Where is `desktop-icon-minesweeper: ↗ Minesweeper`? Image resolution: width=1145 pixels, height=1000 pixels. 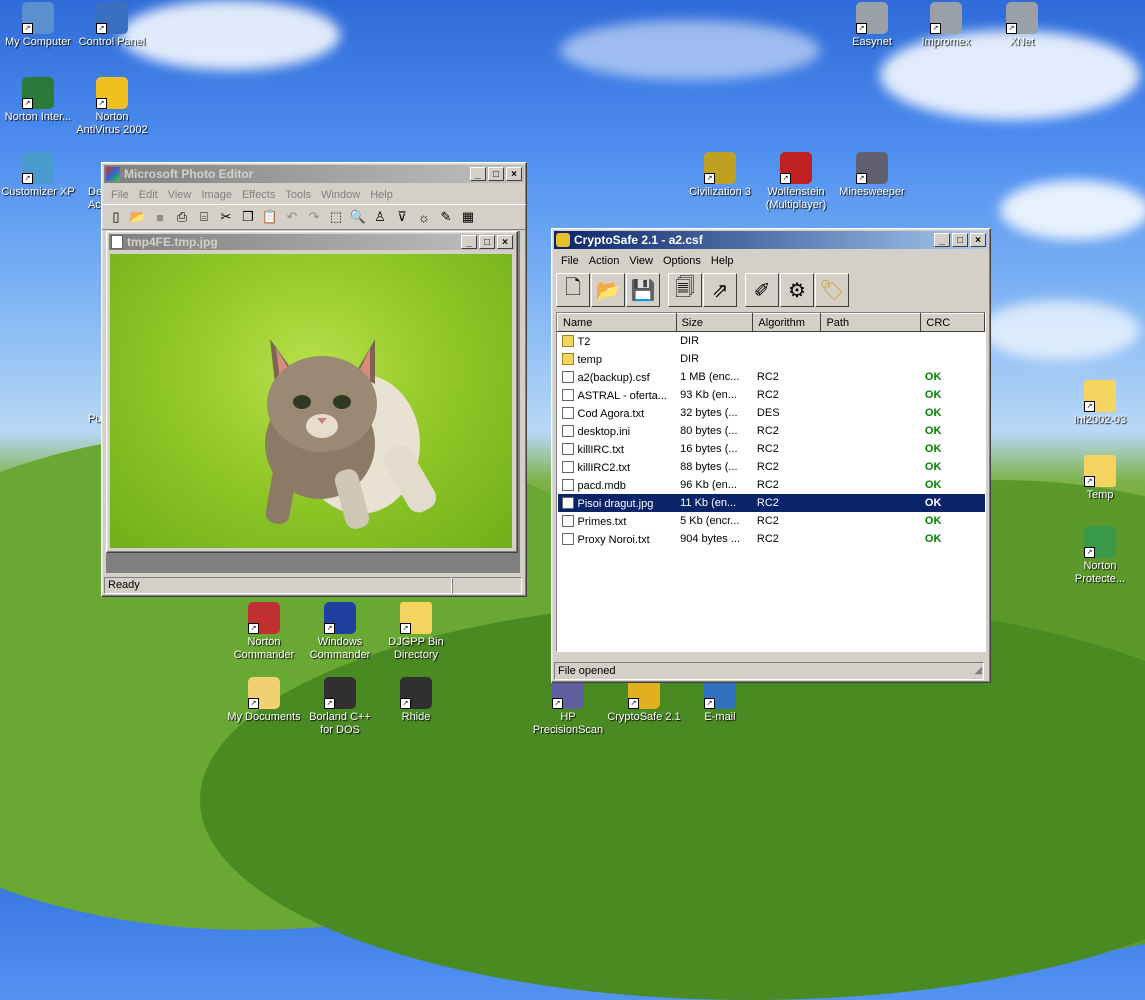
desktop-icon-minesweeper: ↗ Minesweeper is located at coordinates (872, 175).